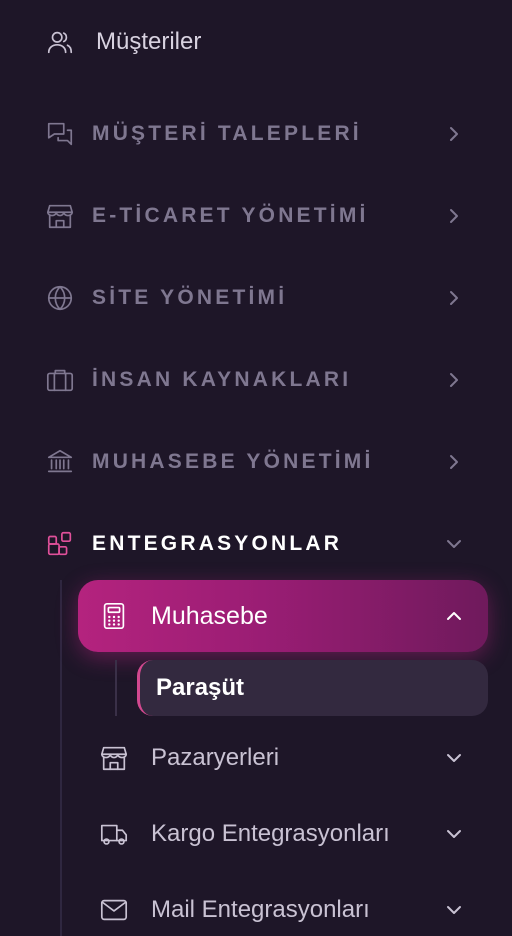  I want to click on truck-icon, so click(114, 834).